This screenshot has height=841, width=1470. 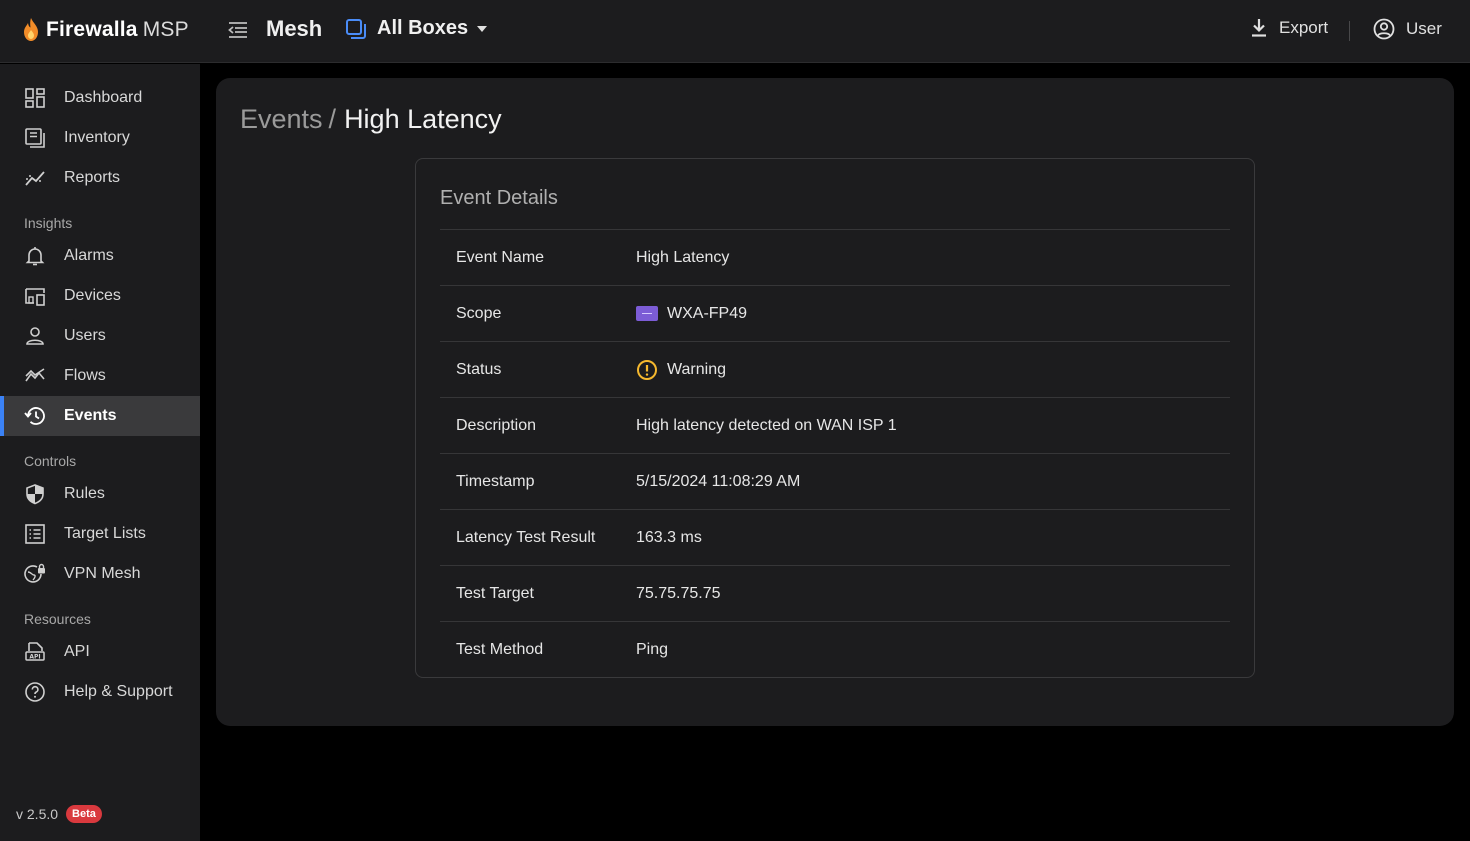 I want to click on flame-icon, so click(x=31, y=29).